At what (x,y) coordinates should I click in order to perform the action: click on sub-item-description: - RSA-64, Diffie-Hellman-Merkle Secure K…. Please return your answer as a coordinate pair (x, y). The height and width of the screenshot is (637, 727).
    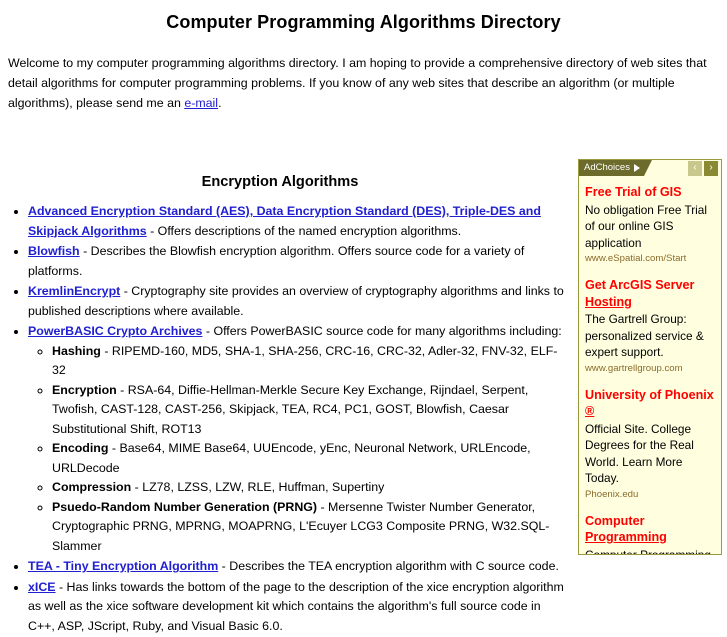
    Looking at the image, I should click on (290, 409).